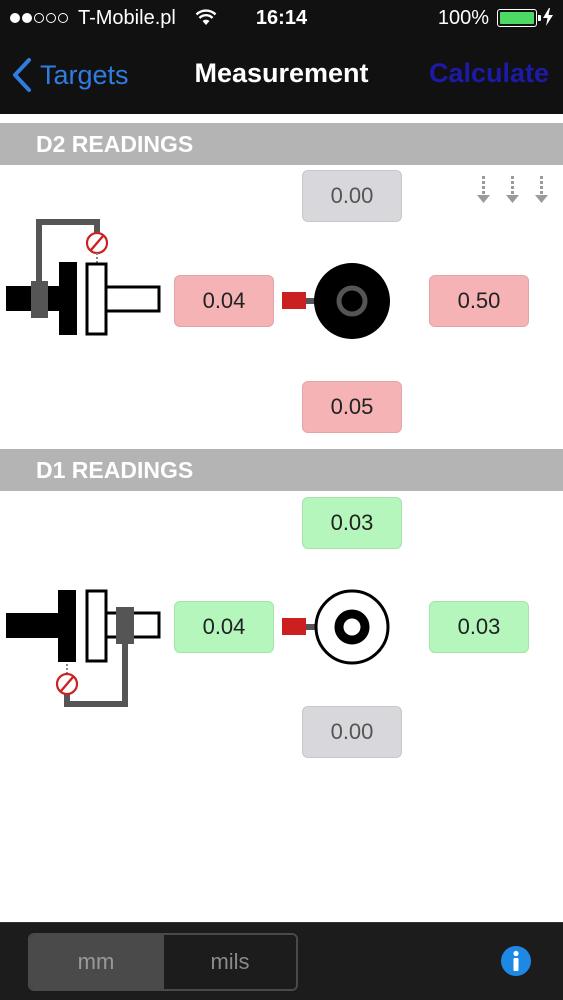  Describe the element at coordinates (548, 19) in the screenshot. I see `charging-bolt-icon` at that location.